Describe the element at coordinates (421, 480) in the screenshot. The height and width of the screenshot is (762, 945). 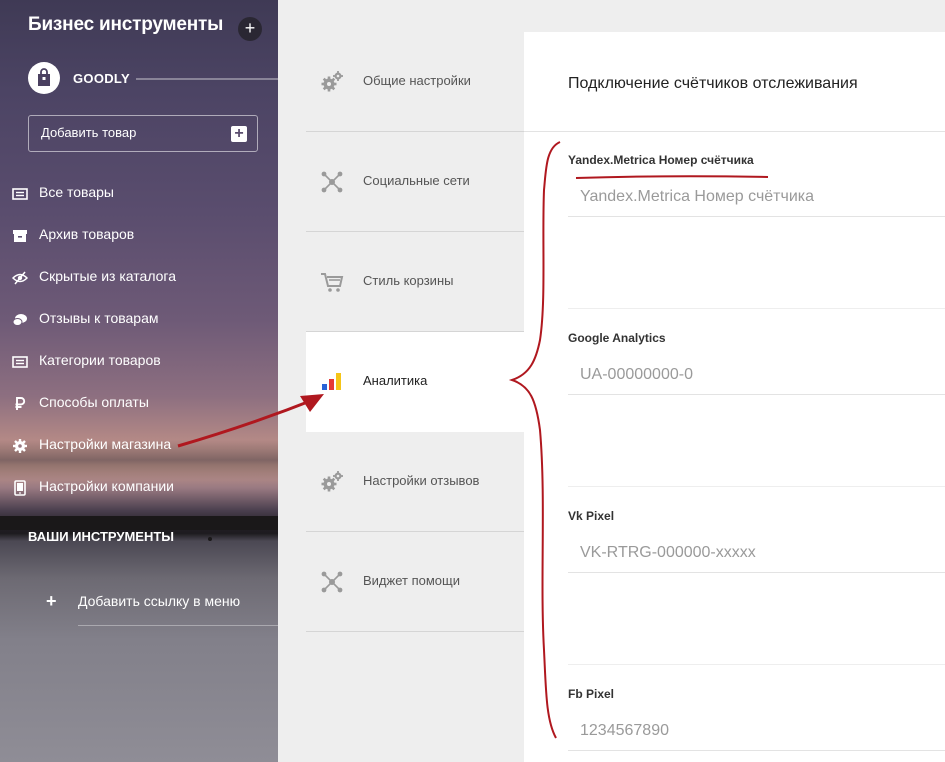
I see `tab-label: Настройки отзывов` at that location.